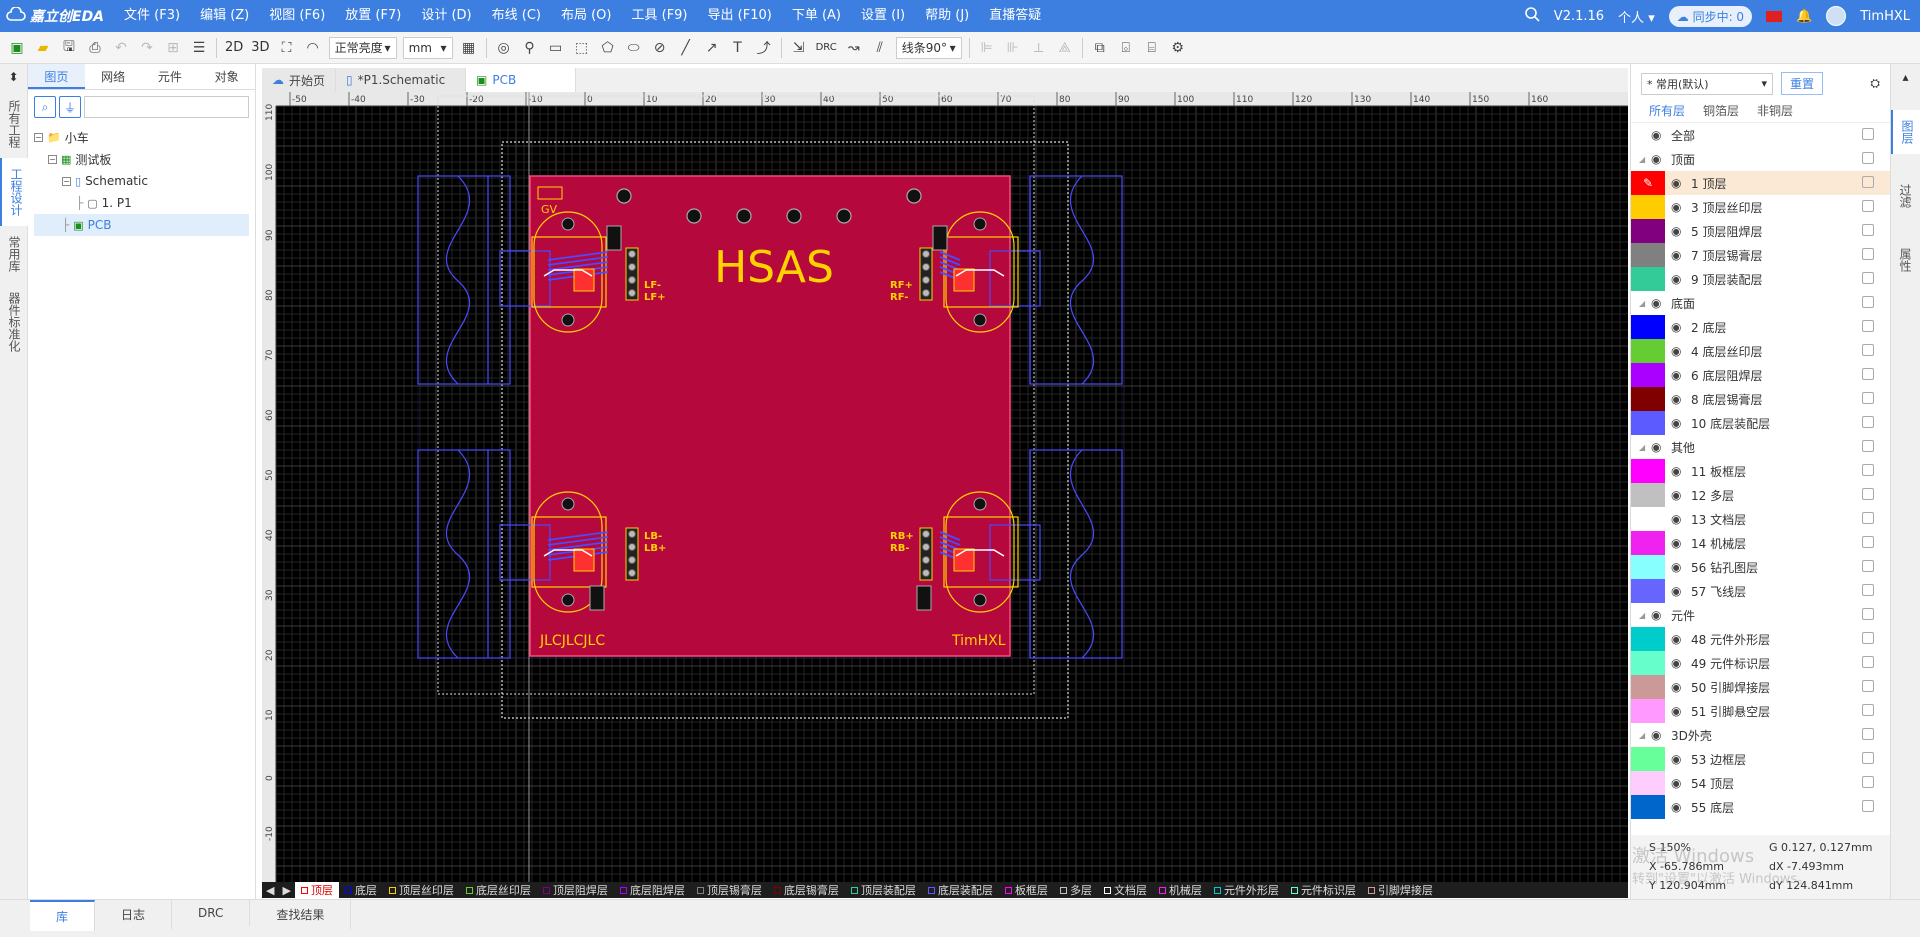  What do you see at coordinates (113, 76) in the screenshot?
I see `panel-tab-1: 网络` at bounding box center [113, 76].